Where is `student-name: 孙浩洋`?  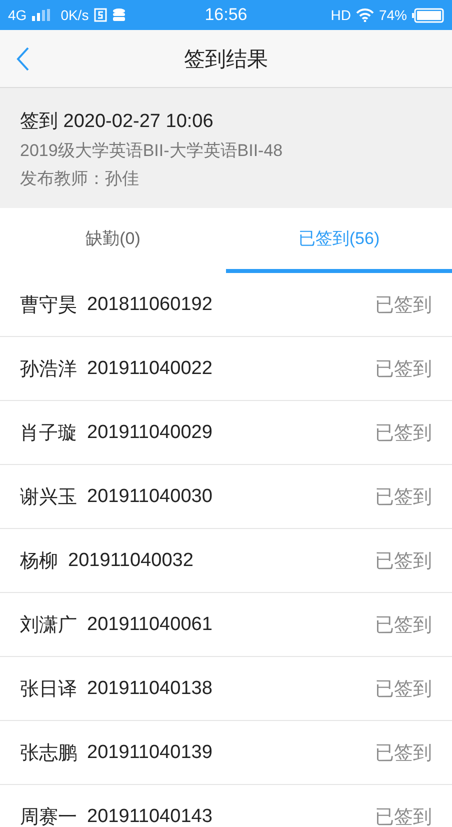
student-name: 孙浩洋 is located at coordinates (48, 370).